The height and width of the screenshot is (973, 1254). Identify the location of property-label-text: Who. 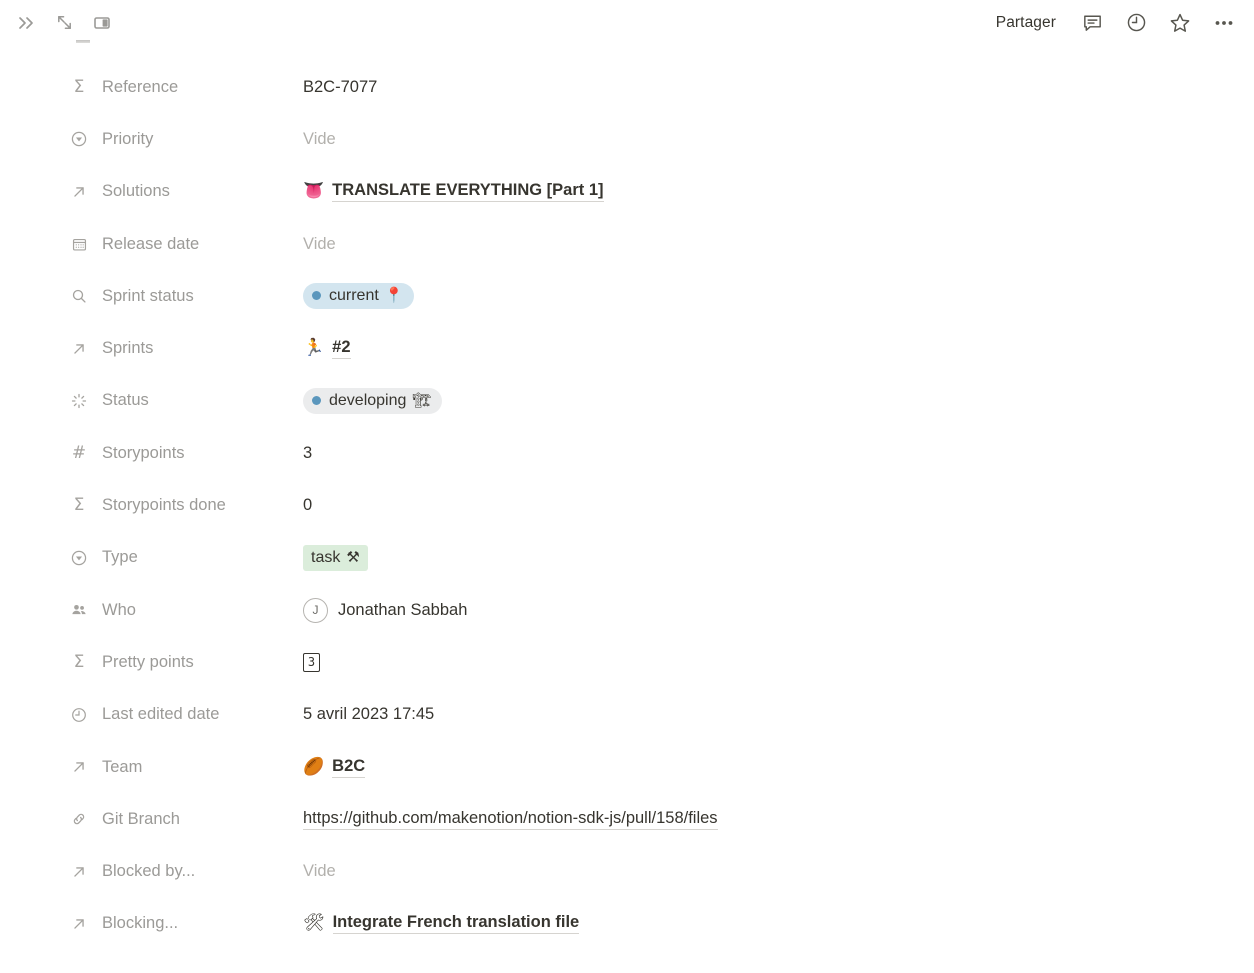
(119, 609).